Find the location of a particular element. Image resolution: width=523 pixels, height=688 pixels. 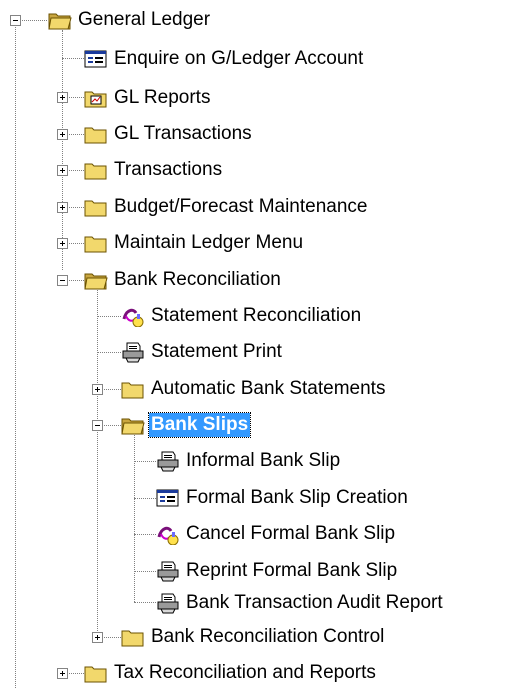

tree-node-bank-reconciliation-control: Bank Reconciliation Control is located at coordinates (253, 637).